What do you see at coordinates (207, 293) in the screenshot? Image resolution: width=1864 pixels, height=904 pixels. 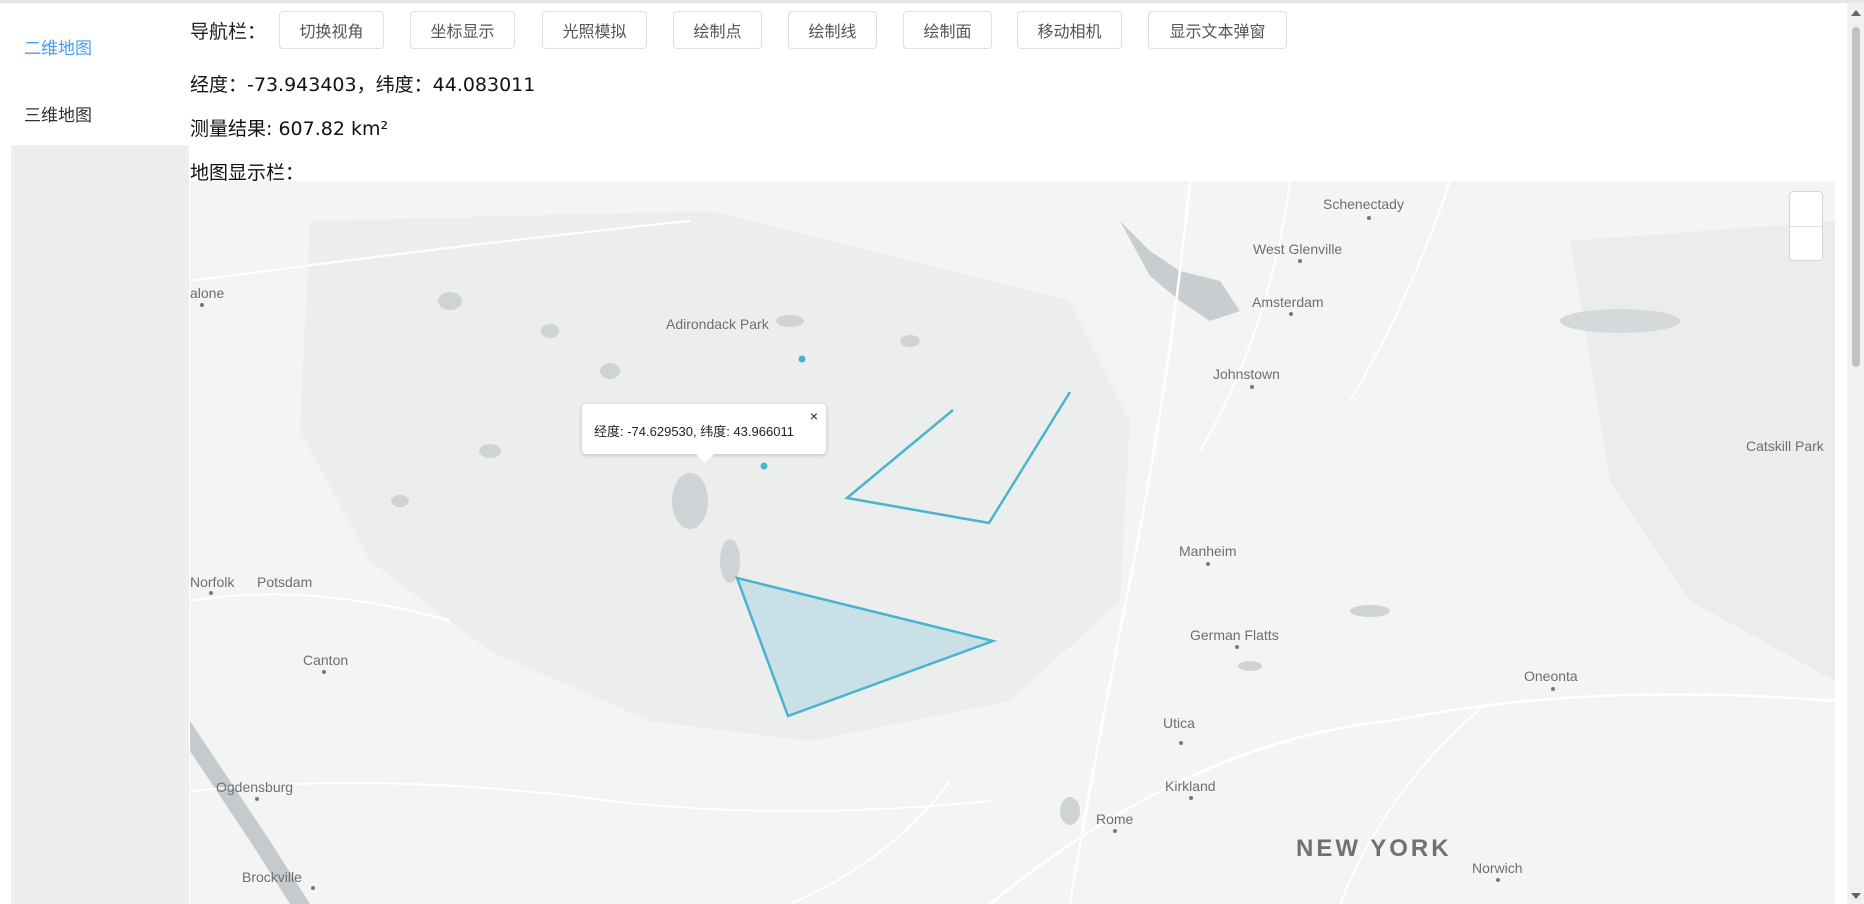 I see `map-label: alone` at bounding box center [207, 293].